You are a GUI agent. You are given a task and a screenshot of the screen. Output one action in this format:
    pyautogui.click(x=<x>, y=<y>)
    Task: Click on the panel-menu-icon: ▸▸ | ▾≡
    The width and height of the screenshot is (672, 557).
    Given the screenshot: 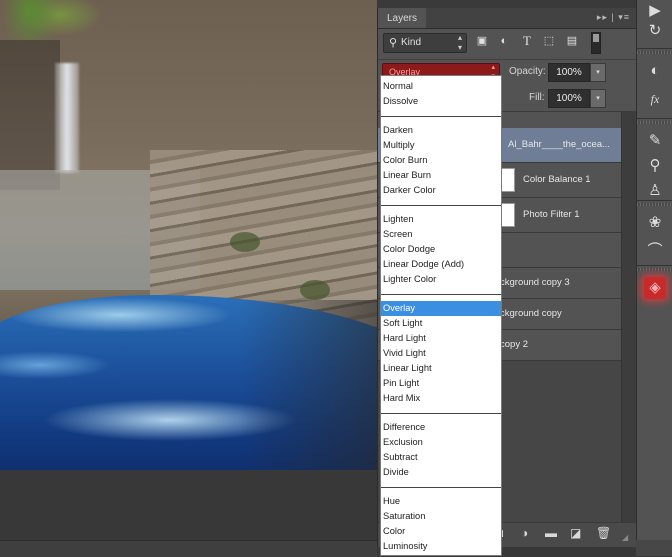 What is the action you would take?
    pyautogui.click(x=613, y=17)
    